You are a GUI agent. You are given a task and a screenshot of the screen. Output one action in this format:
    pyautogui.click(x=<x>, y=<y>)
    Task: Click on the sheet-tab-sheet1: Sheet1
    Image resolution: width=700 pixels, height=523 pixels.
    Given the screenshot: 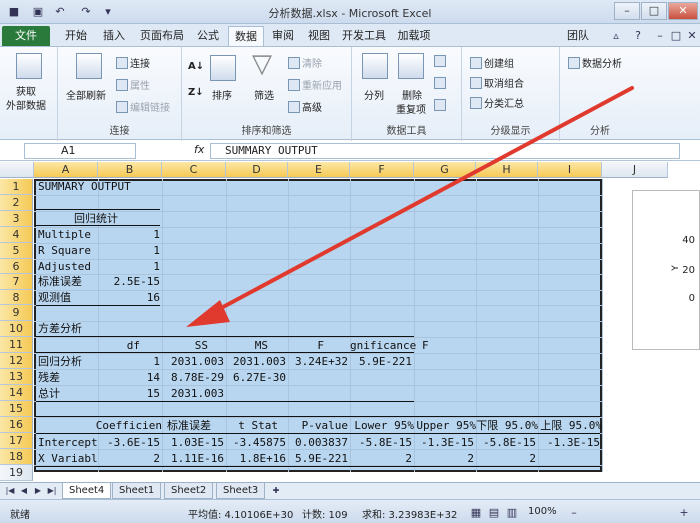 What is the action you would take?
    pyautogui.click(x=137, y=491)
    